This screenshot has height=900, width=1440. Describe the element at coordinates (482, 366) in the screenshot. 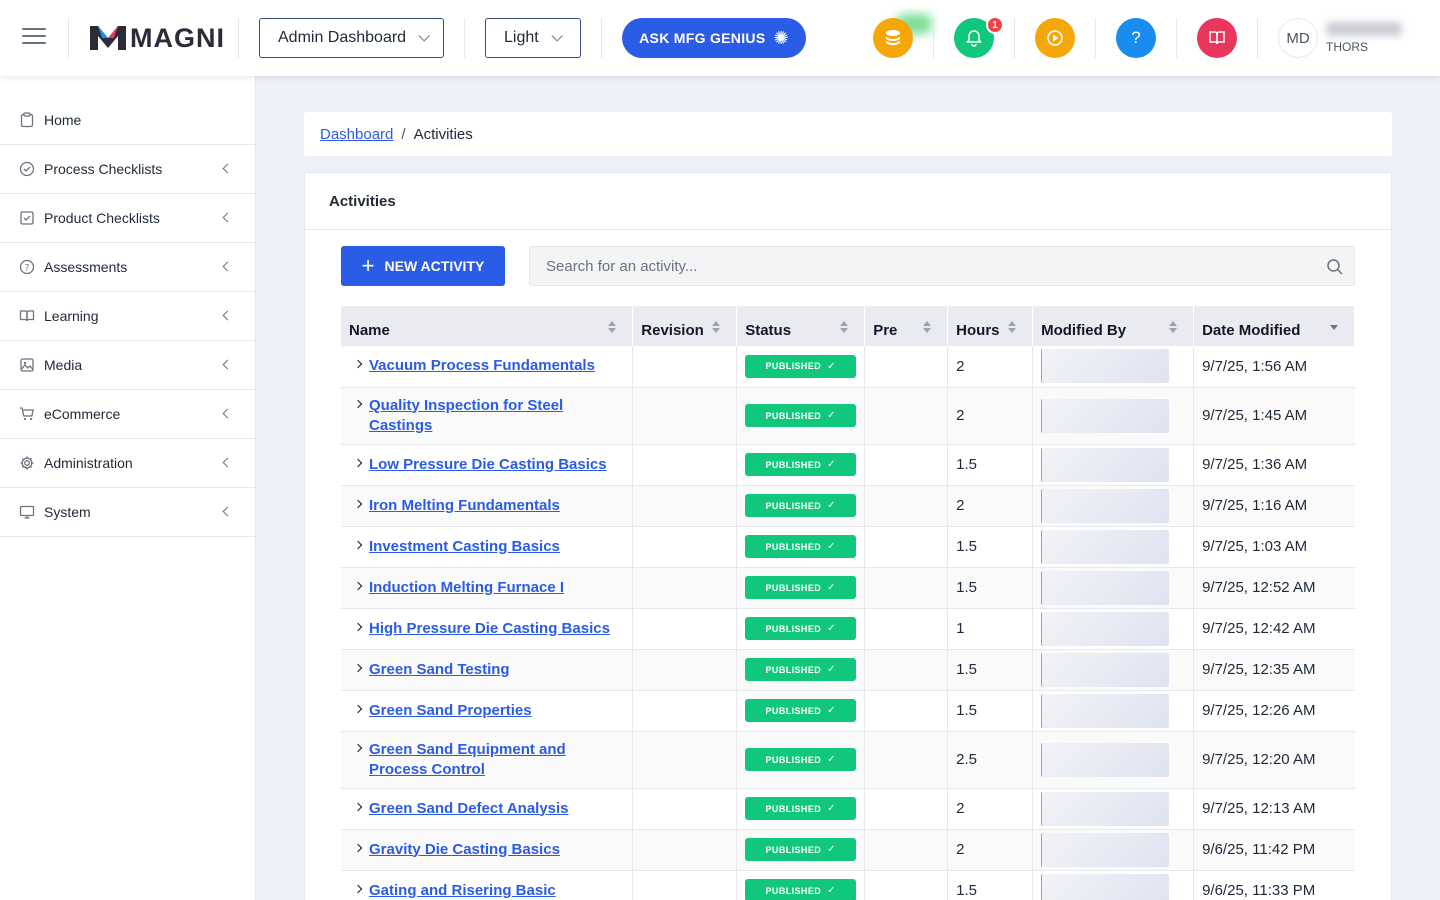

I see `activity-name-link: Vacuum Process Fundamentals` at that location.